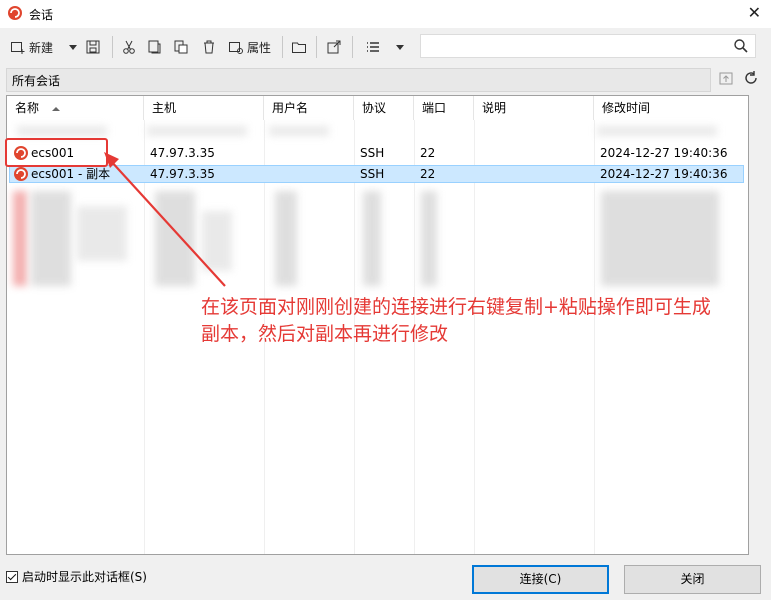 Image resolution: width=771 pixels, height=600 pixels. I want to click on close-window-icon: ✕, so click(754, 12).